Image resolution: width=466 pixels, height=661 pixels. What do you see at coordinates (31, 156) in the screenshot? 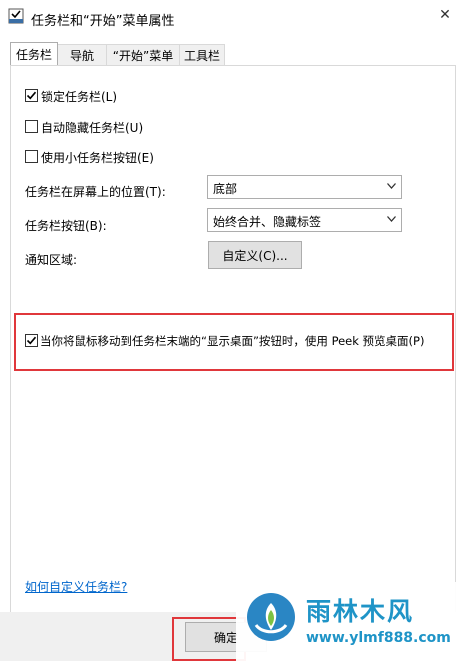
I see `small-buttons-checkbox` at bounding box center [31, 156].